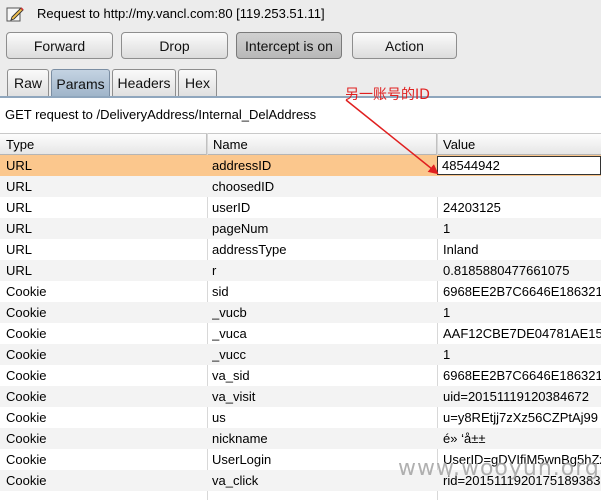  I want to click on pencil-edit-icon, so click(15, 14).